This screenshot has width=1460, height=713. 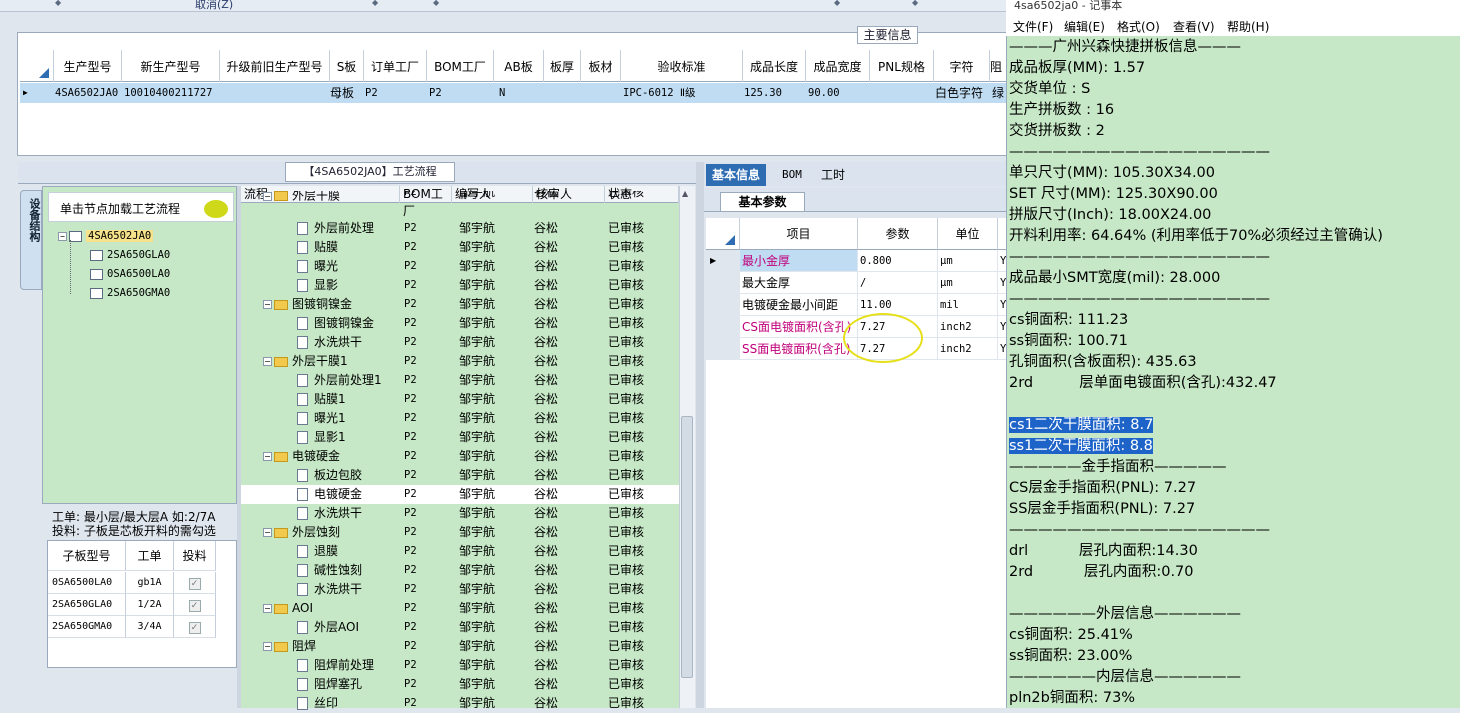 I want to click on cell-value: 11.00, so click(x=898, y=305).